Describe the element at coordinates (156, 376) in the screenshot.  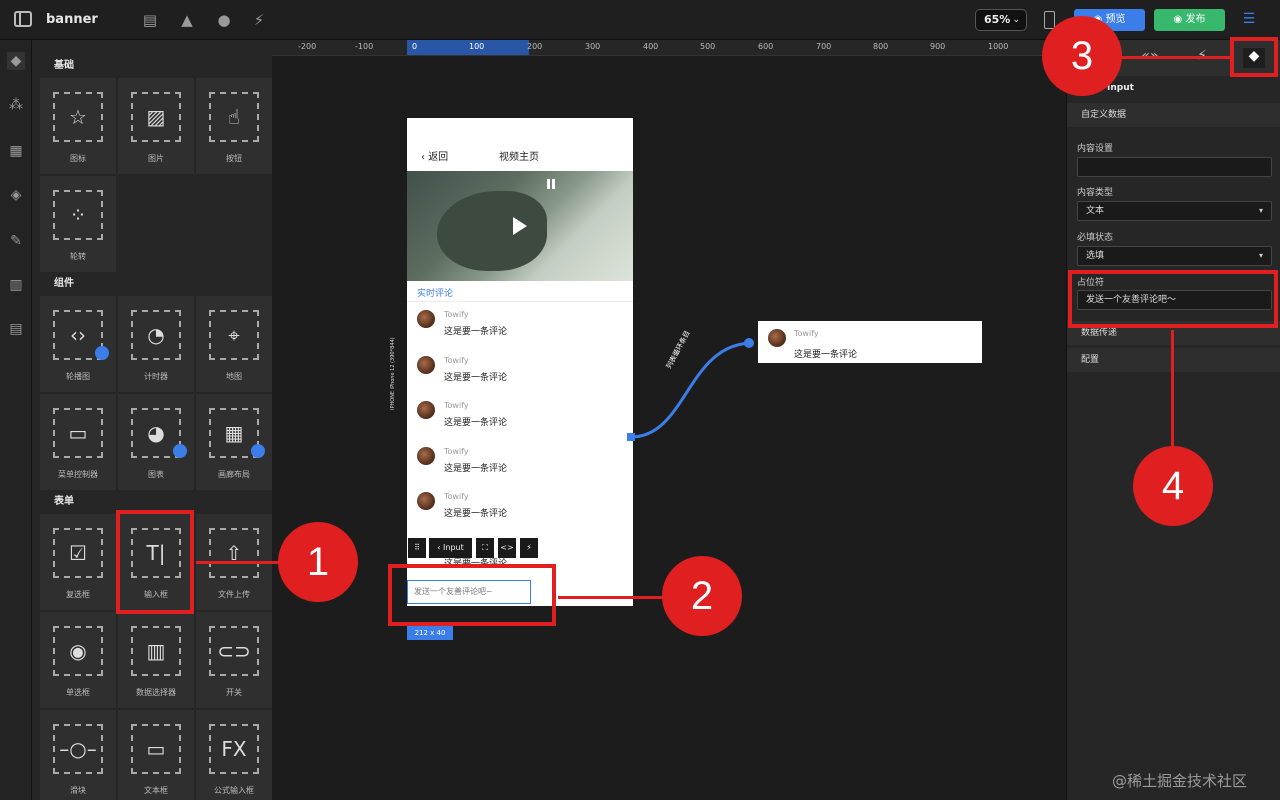
I see `component-label: 计时器` at that location.